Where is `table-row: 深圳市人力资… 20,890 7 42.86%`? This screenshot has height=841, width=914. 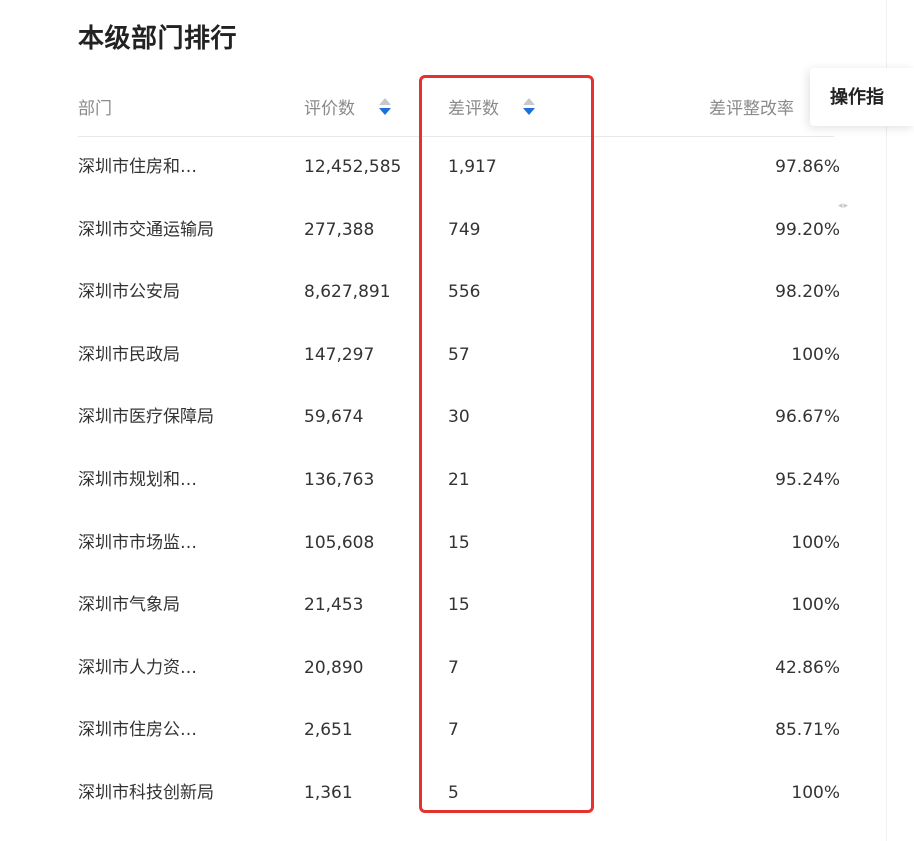 table-row: 深圳市人力资… 20,890 7 42.86% is located at coordinates (459, 668).